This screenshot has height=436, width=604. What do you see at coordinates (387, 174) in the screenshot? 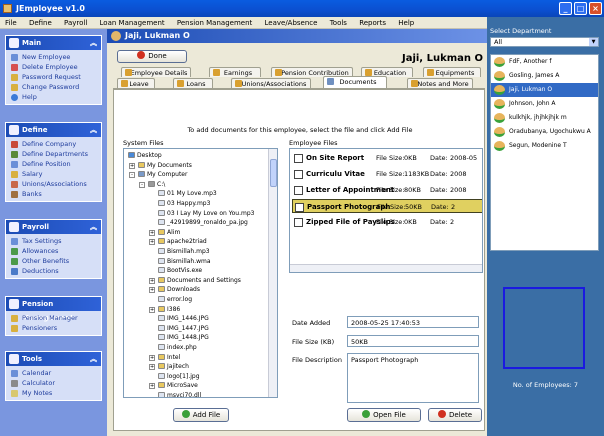
I see `employee-file-row: Curriculu Vitae File Size: 1183KB Date: 2008` at bounding box center [387, 174].